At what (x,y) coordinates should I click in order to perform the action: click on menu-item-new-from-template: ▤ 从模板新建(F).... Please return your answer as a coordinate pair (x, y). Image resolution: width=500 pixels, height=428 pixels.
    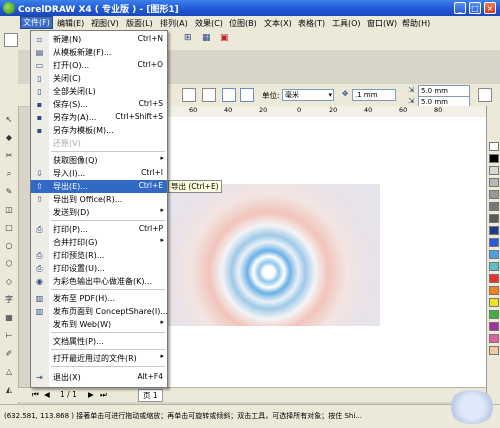
    Looking at the image, I should click on (99, 52).